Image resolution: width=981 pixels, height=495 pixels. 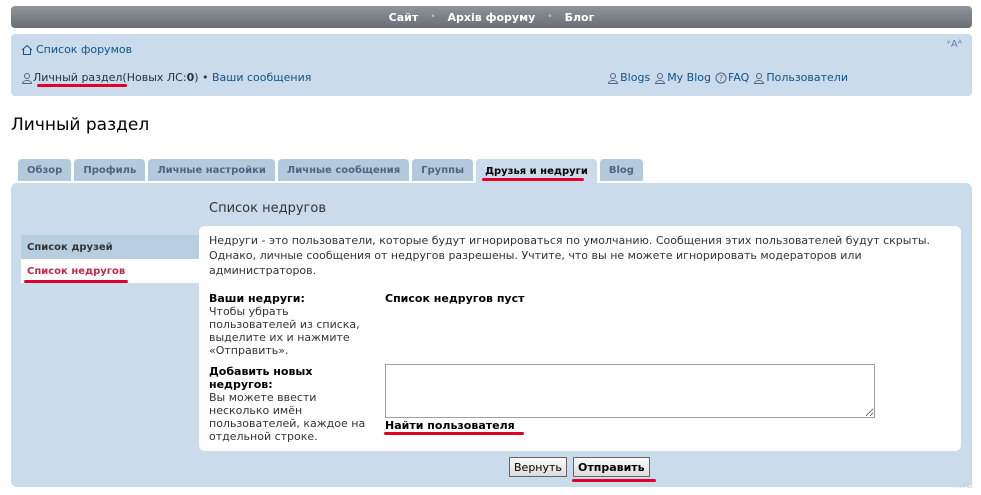 I want to click on tab-blog: Blog, so click(x=621, y=170).